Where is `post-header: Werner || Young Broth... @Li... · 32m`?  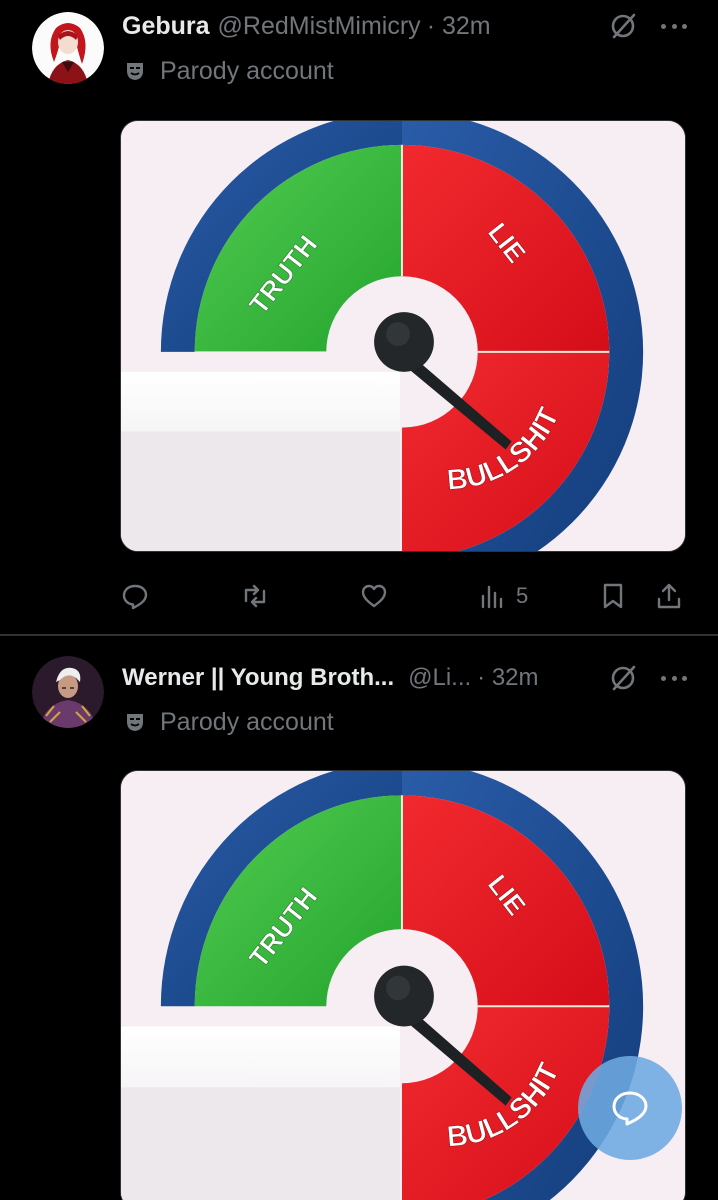 post-header: Werner || Young Broth... @Li... · 32m is located at coordinates (405, 678).